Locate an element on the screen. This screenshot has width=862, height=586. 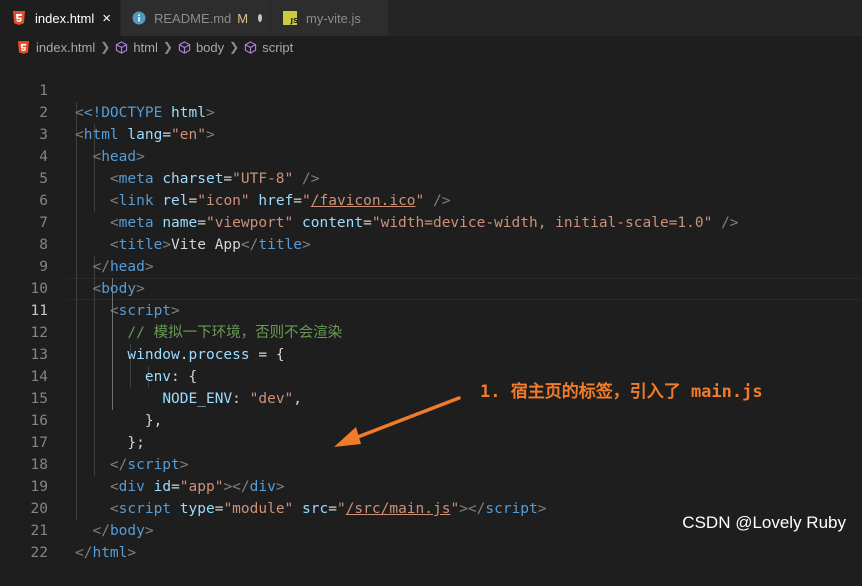
tag-name: html is located at coordinates (110, 553).